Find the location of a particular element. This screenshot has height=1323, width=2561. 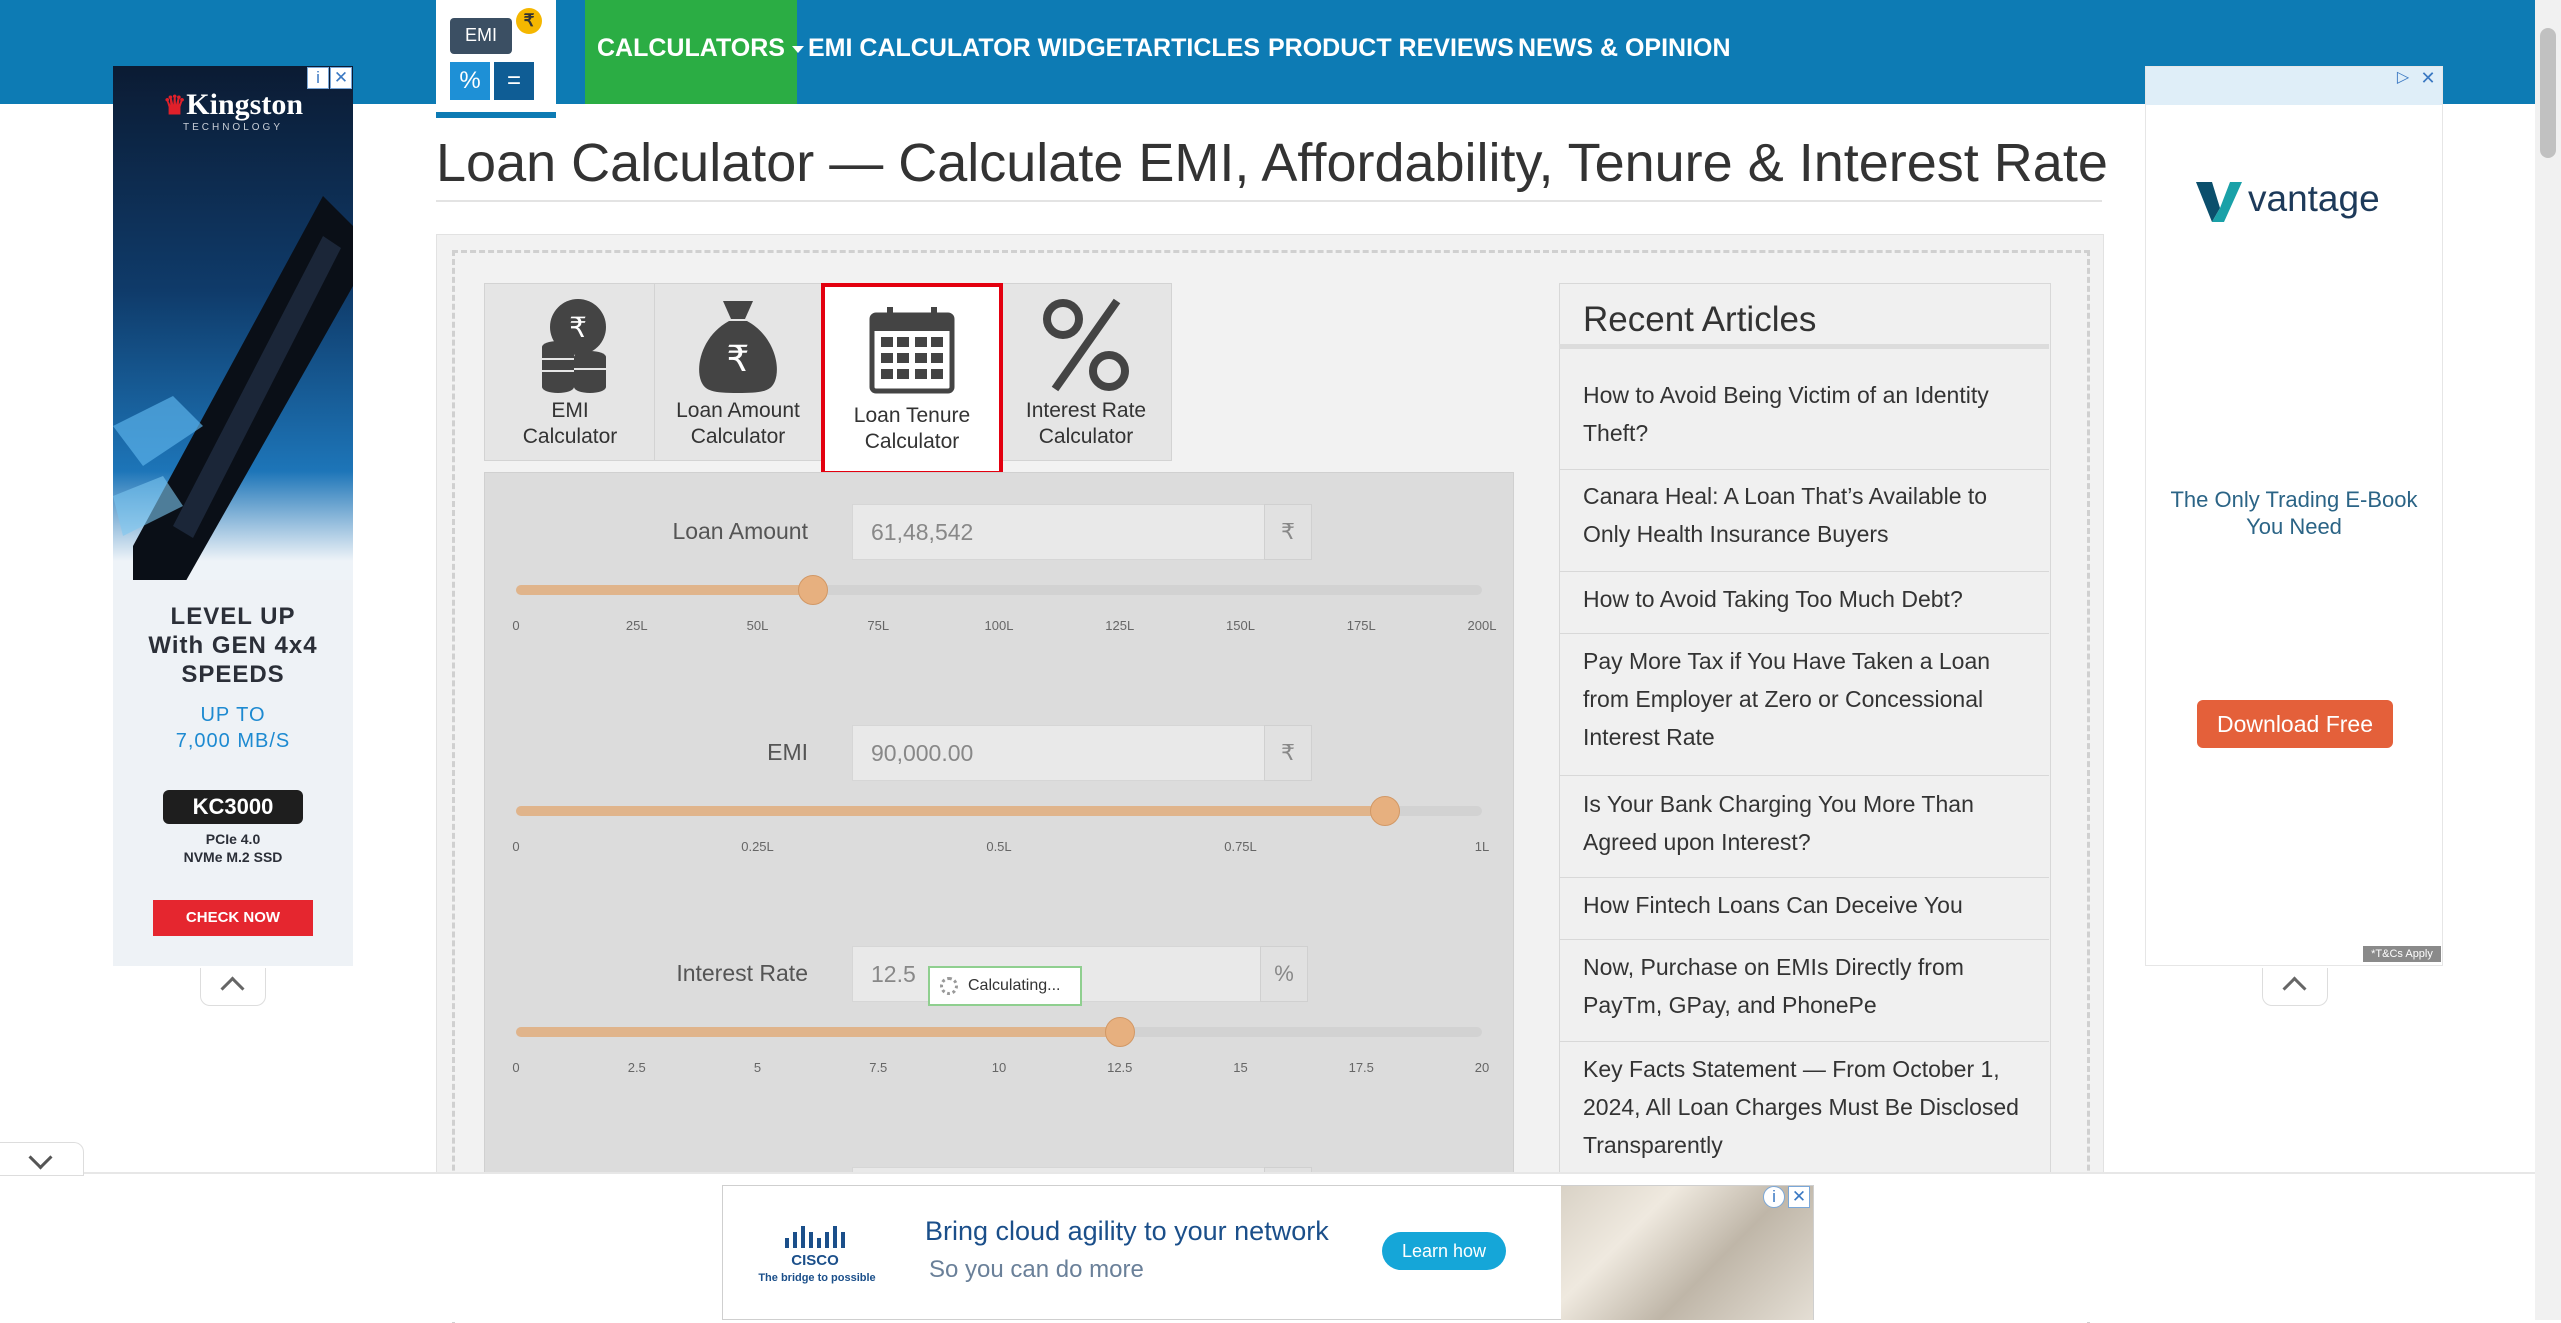

bottom-ad-collapse-button is located at coordinates (42, 1159).